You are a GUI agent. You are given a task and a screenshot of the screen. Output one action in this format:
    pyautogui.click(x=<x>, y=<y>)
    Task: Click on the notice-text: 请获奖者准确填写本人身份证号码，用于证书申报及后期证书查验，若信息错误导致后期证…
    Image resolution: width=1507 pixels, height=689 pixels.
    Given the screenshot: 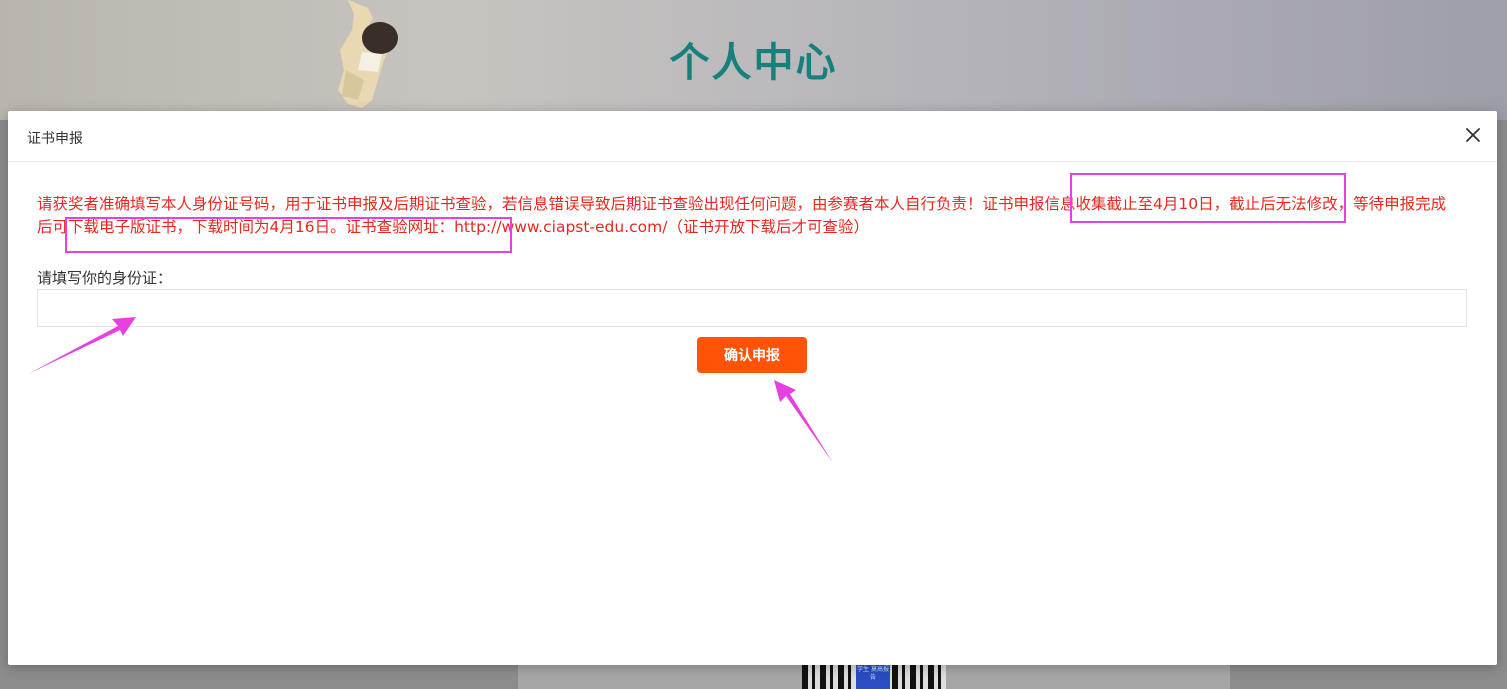 What is the action you would take?
    pyautogui.click(x=747, y=216)
    